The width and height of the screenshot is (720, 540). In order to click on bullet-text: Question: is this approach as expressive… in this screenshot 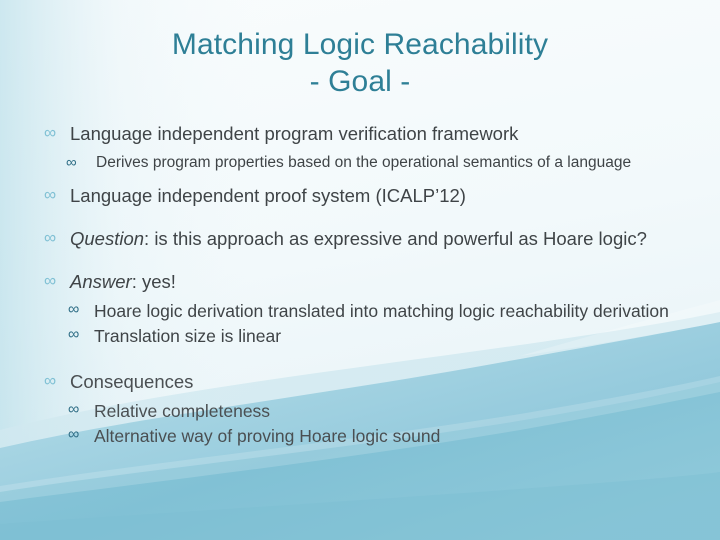, I will do `click(374, 239)`.